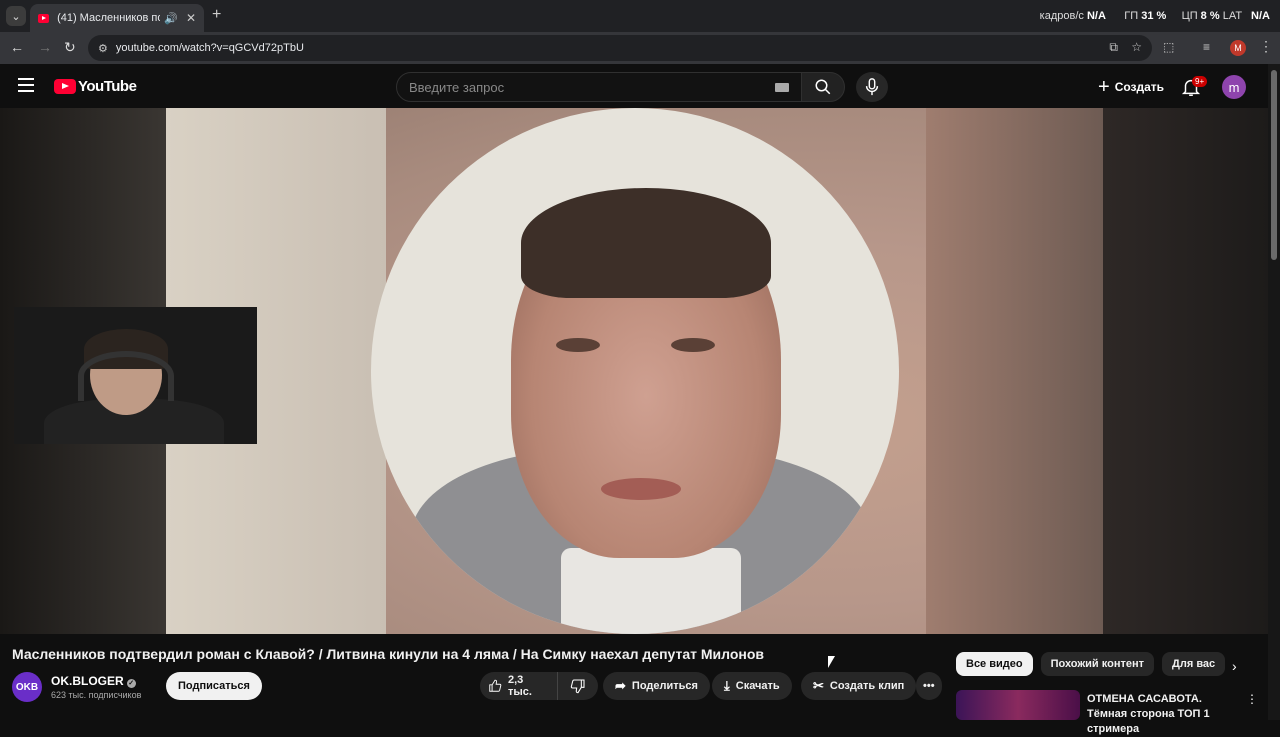 Image resolution: width=1280 pixels, height=737 pixels. Describe the element at coordinates (646, 243) in the screenshot. I see `person-hair` at that location.